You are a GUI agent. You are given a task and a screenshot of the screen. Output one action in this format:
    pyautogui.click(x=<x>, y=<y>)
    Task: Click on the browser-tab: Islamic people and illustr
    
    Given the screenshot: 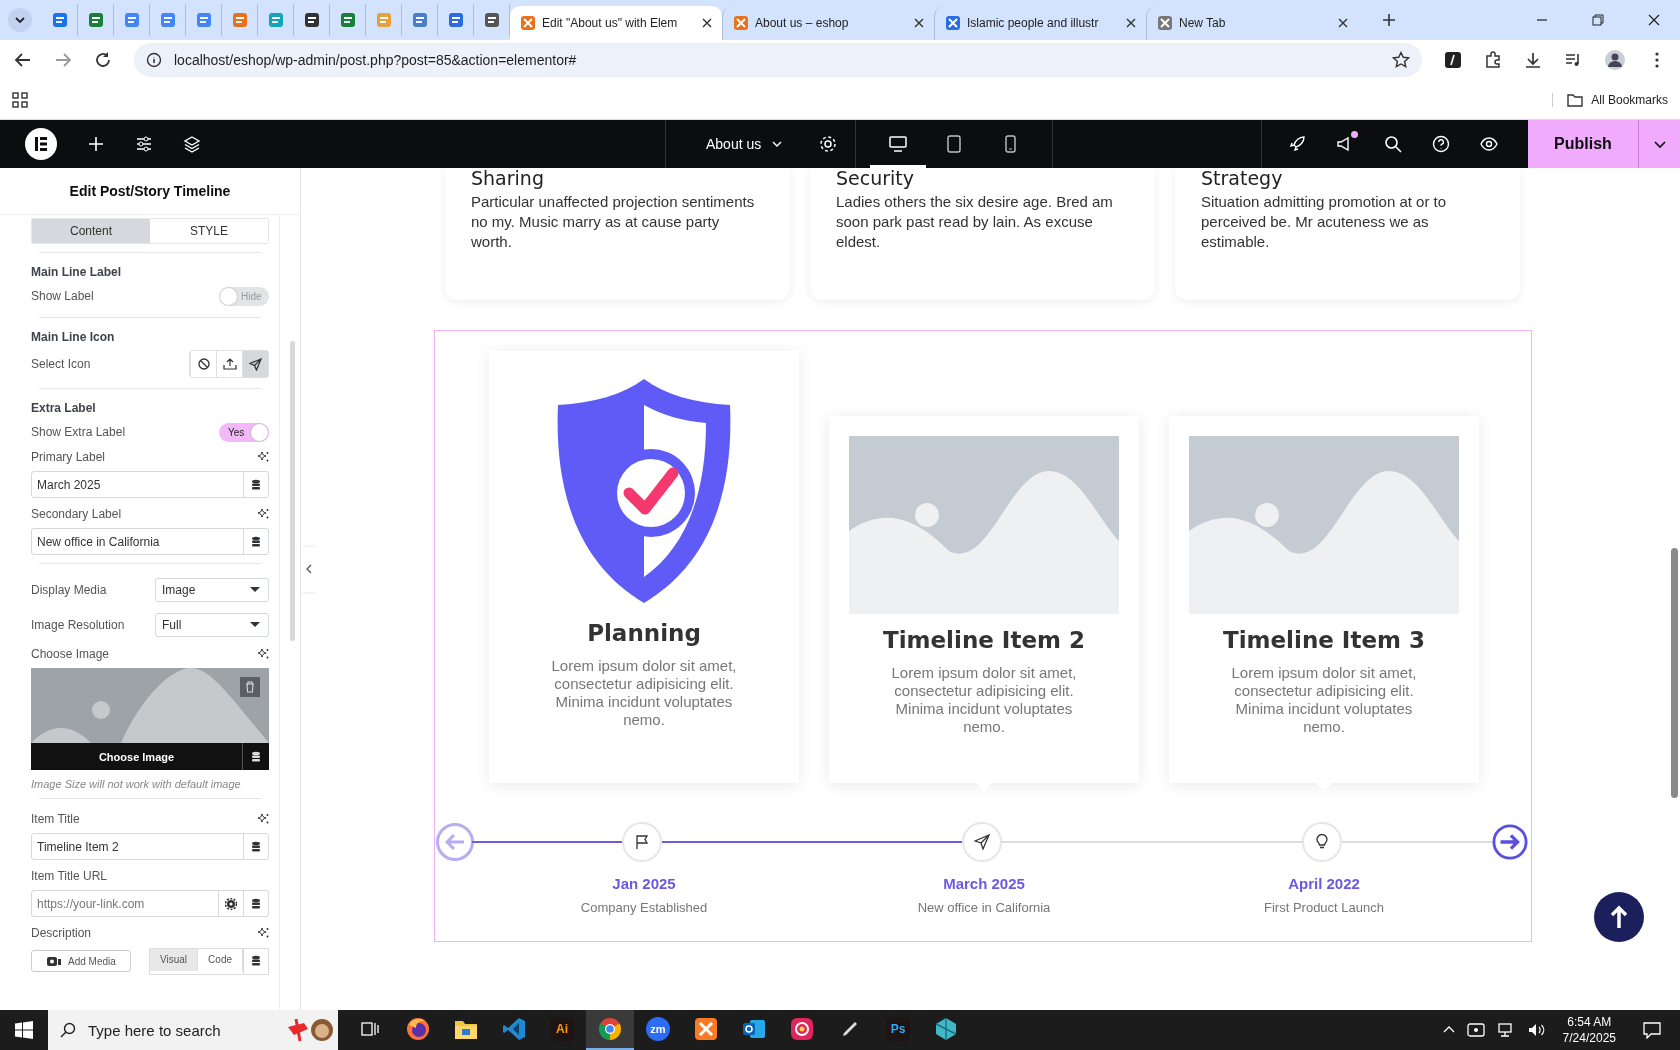 What is the action you would take?
    pyautogui.click(x=1040, y=23)
    